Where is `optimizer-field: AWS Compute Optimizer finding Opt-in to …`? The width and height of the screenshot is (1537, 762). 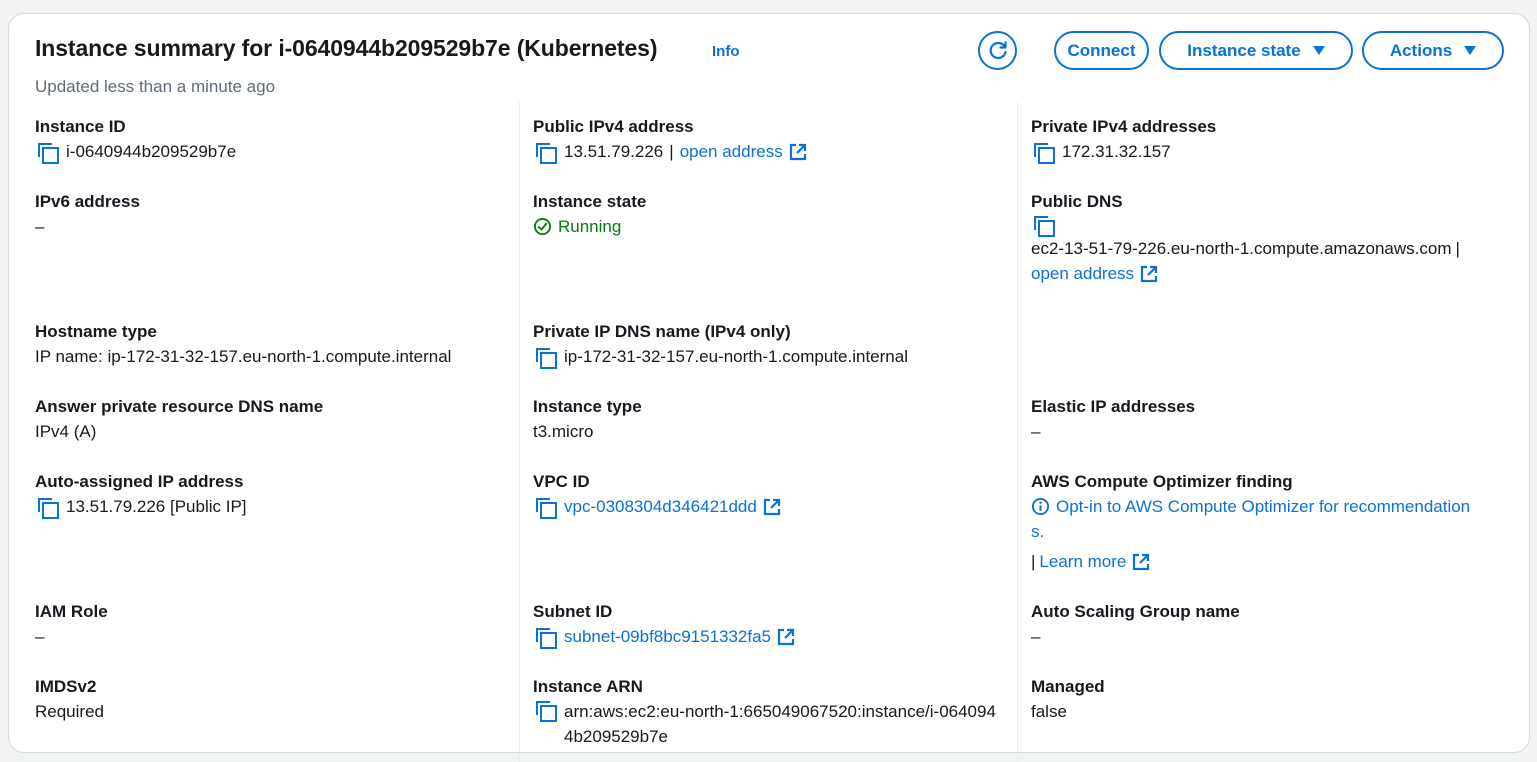 optimizer-field: AWS Compute Optimizer finding Opt-in to … is located at coordinates (1250, 521).